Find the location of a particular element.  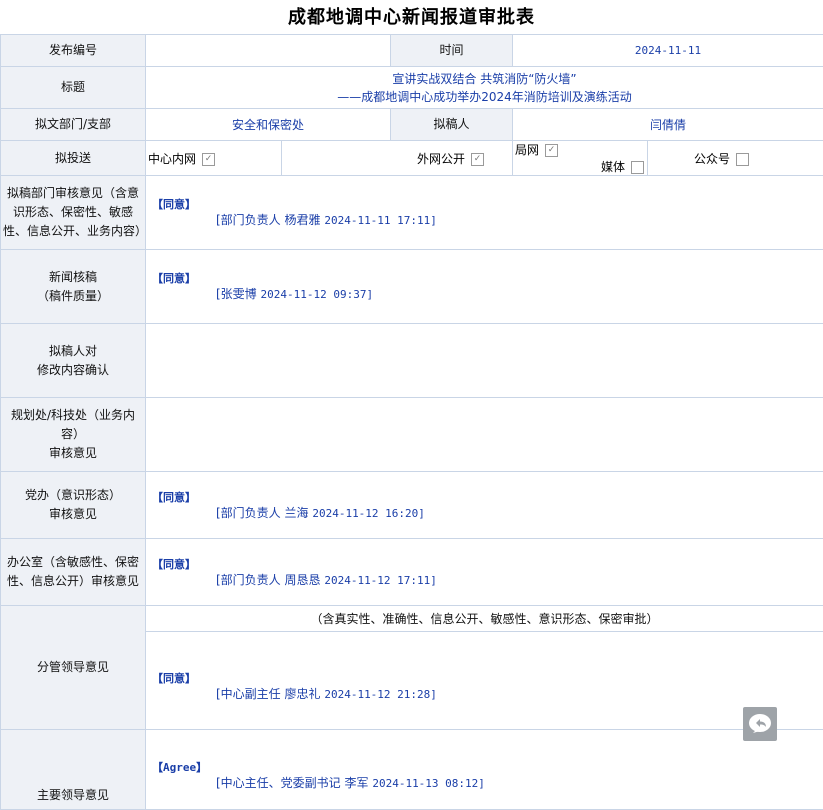

drafter-confirm-content is located at coordinates (484, 361).